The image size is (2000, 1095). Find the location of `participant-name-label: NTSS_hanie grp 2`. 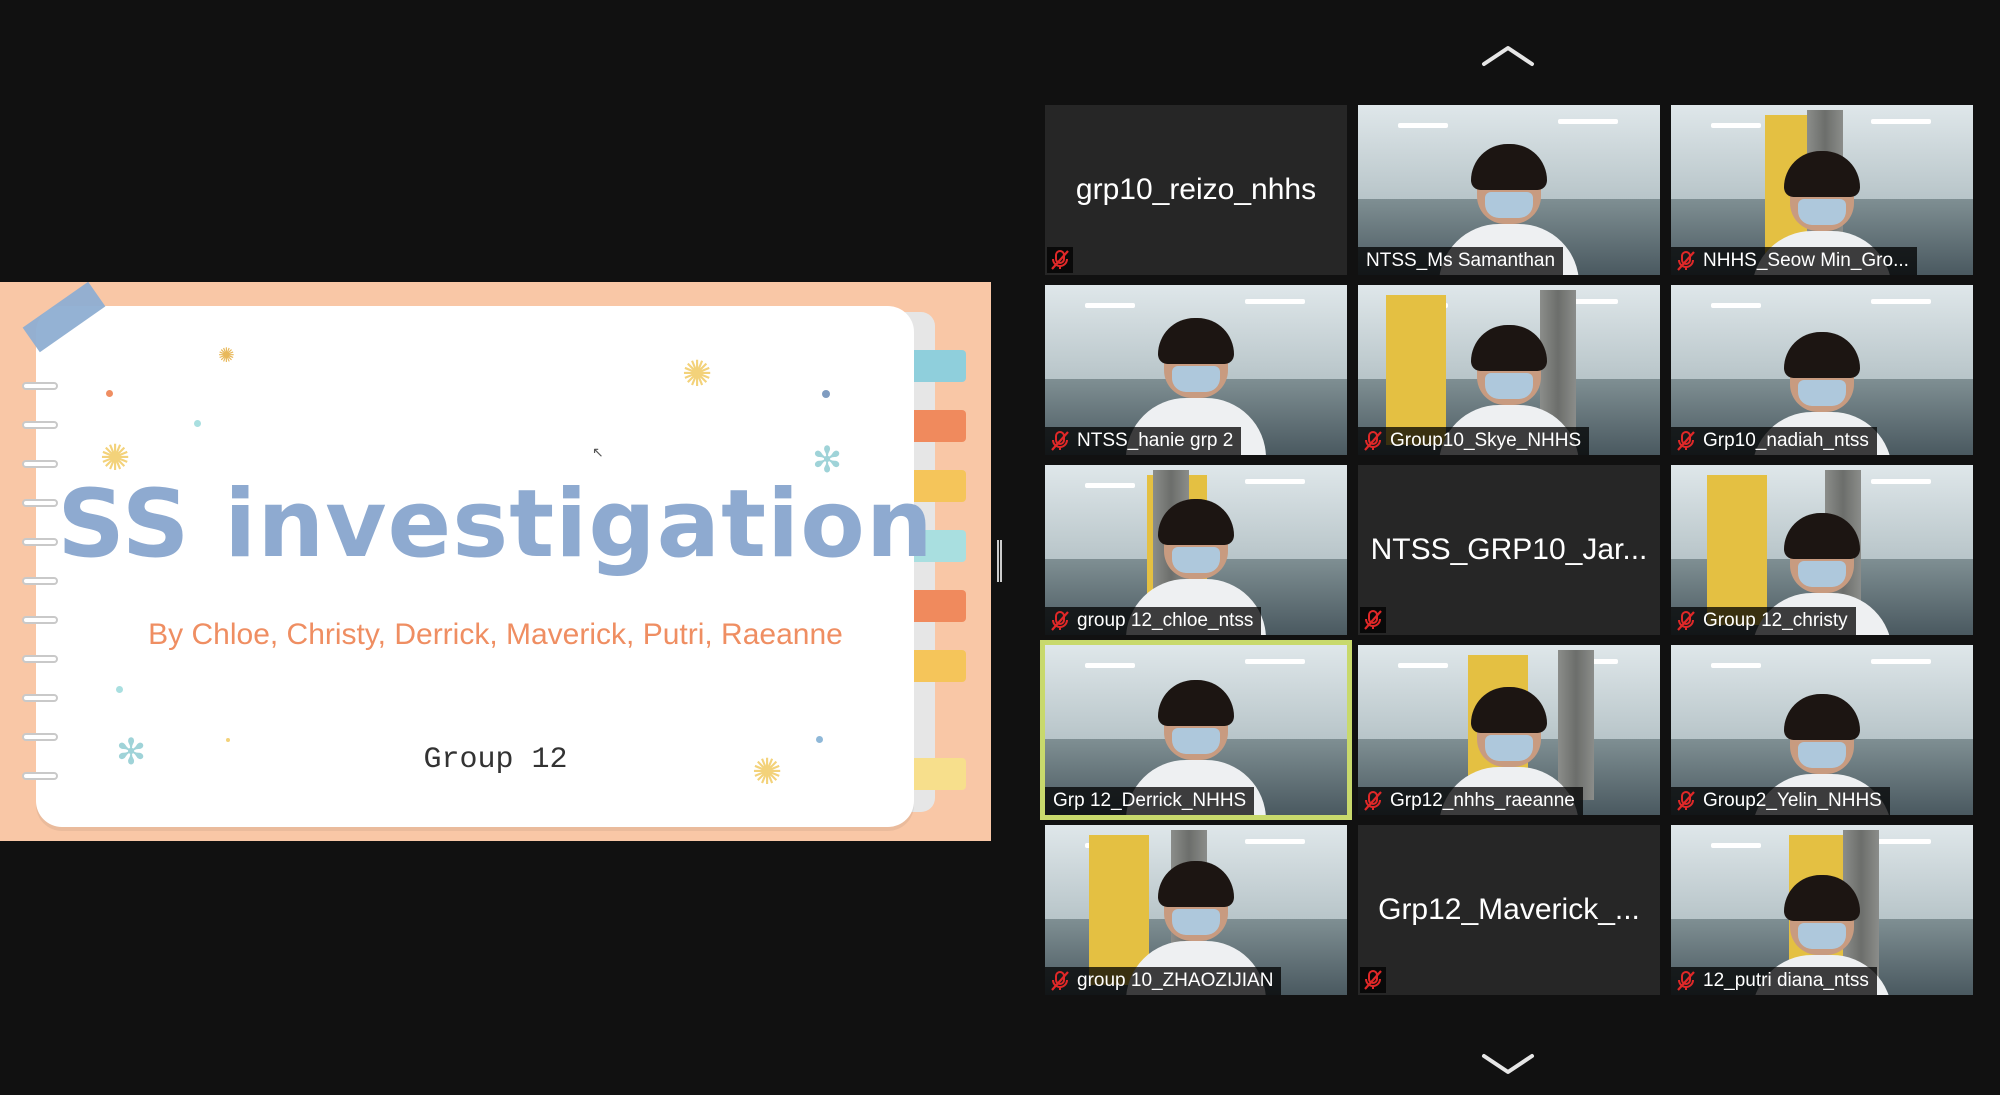

participant-name-label: NTSS_hanie grp 2 is located at coordinates (1143, 441).